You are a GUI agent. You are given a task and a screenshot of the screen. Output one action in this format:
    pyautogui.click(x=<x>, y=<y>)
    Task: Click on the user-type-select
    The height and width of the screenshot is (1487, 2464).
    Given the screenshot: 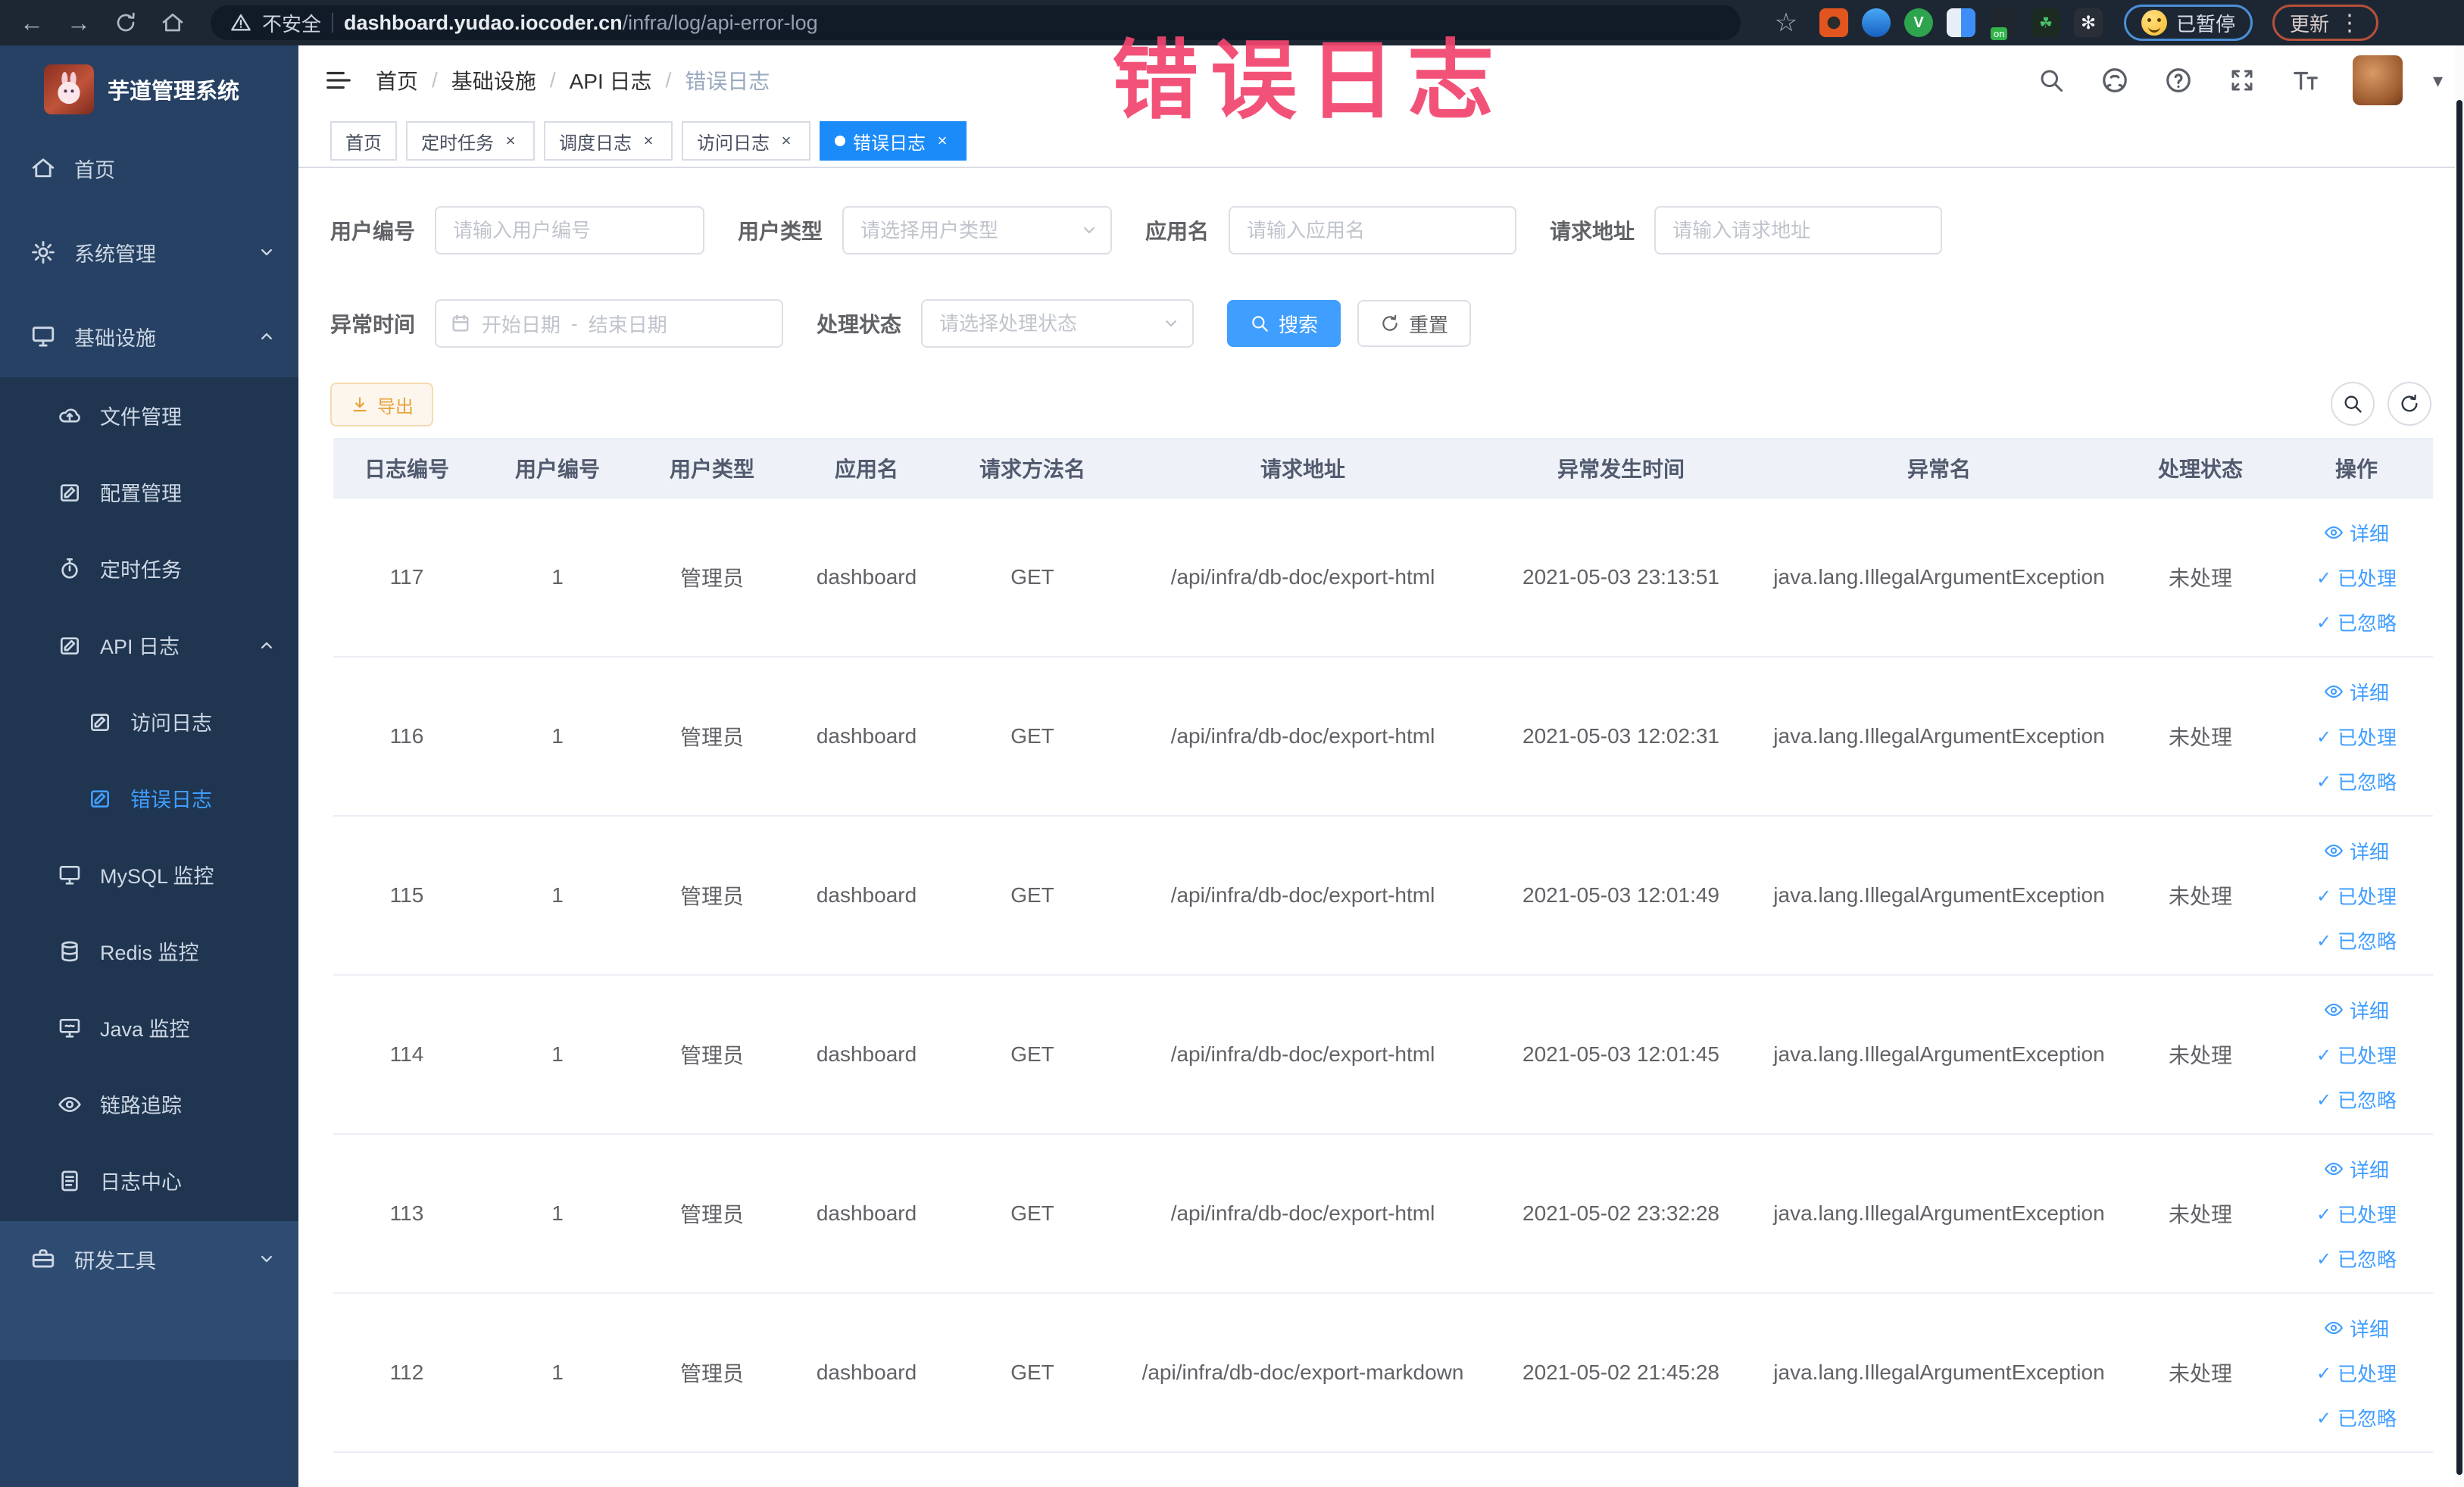 What is the action you would take?
    pyautogui.click(x=977, y=230)
    